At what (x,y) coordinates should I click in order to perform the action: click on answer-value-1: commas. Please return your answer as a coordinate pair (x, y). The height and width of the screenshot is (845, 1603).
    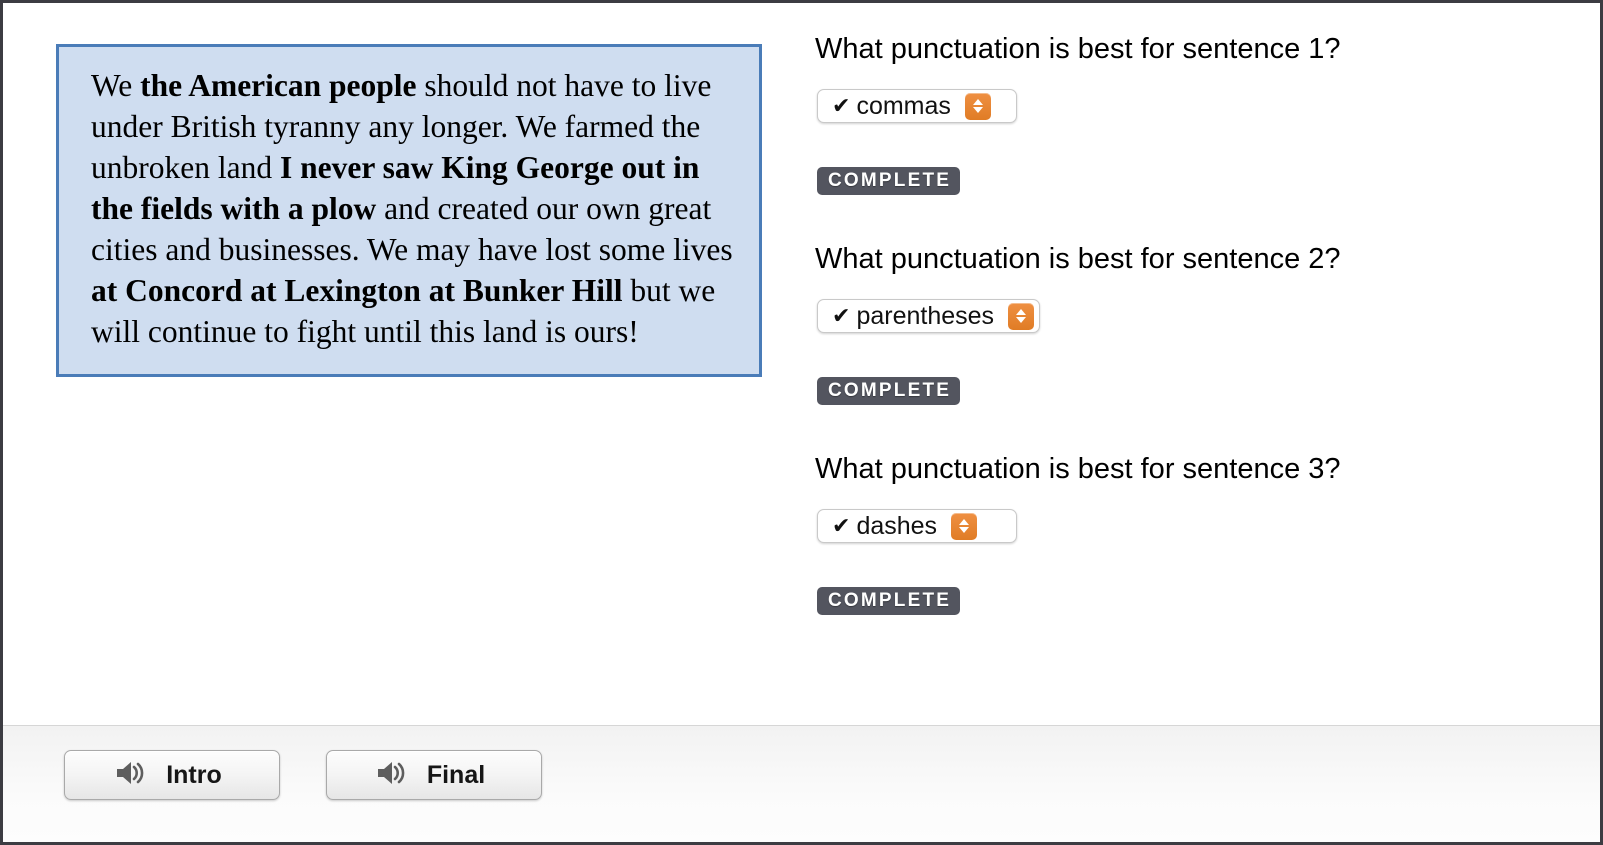
    Looking at the image, I should click on (903, 106).